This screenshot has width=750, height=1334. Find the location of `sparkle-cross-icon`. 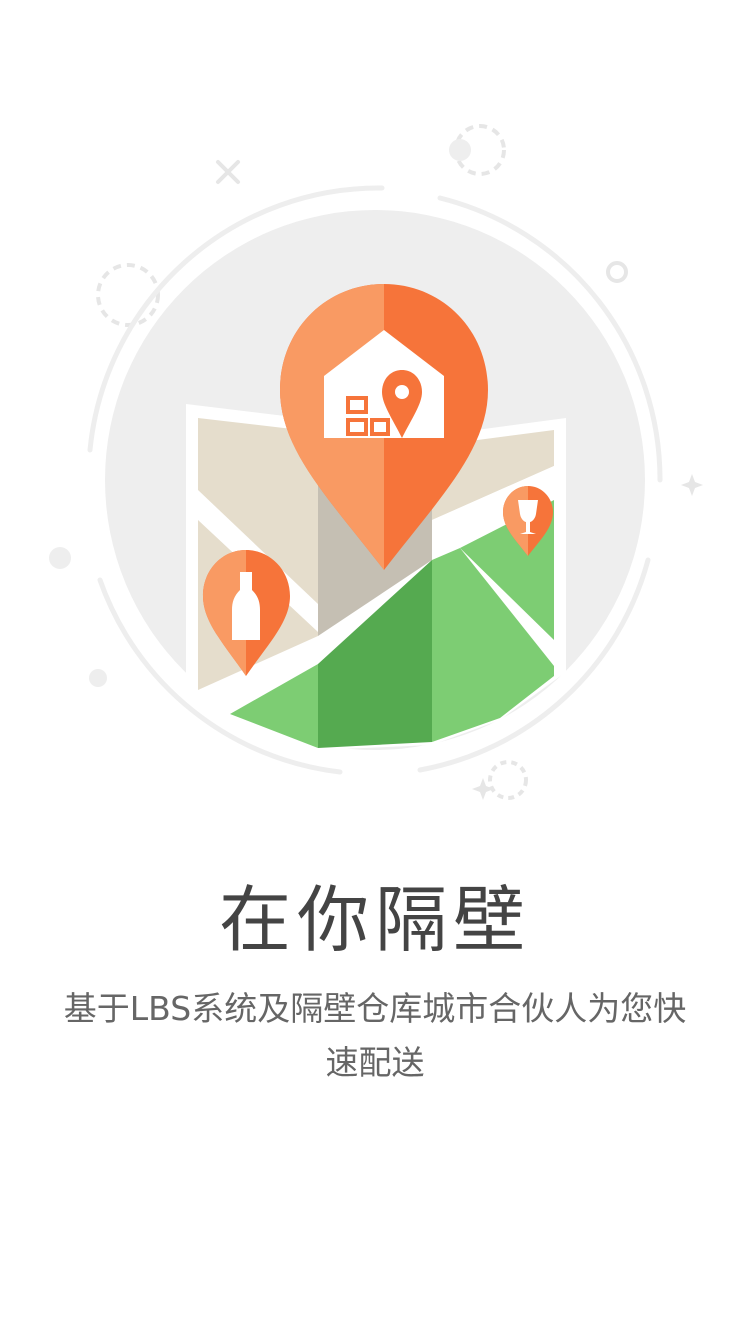

sparkle-cross-icon is located at coordinates (228, 172).